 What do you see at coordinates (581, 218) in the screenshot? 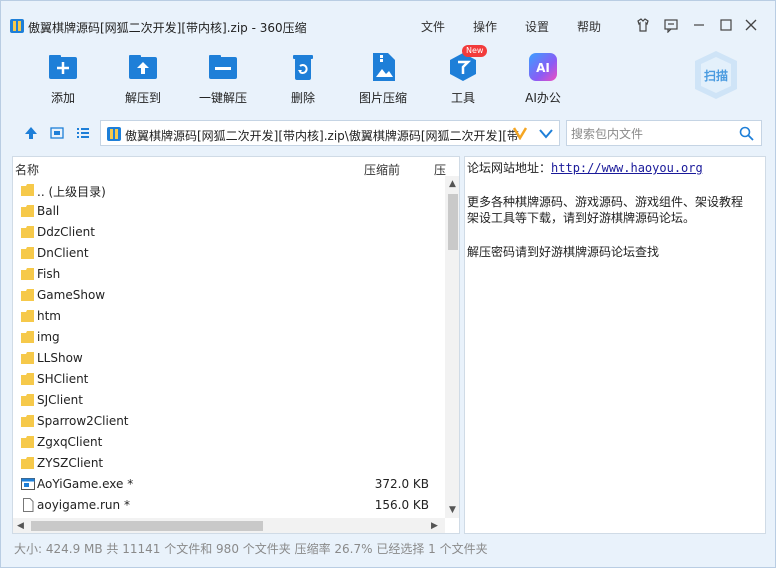
I see `comment-line-3: 架设工具等下载，请到好游棋牌源码论坛。` at bounding box center [581, 218].